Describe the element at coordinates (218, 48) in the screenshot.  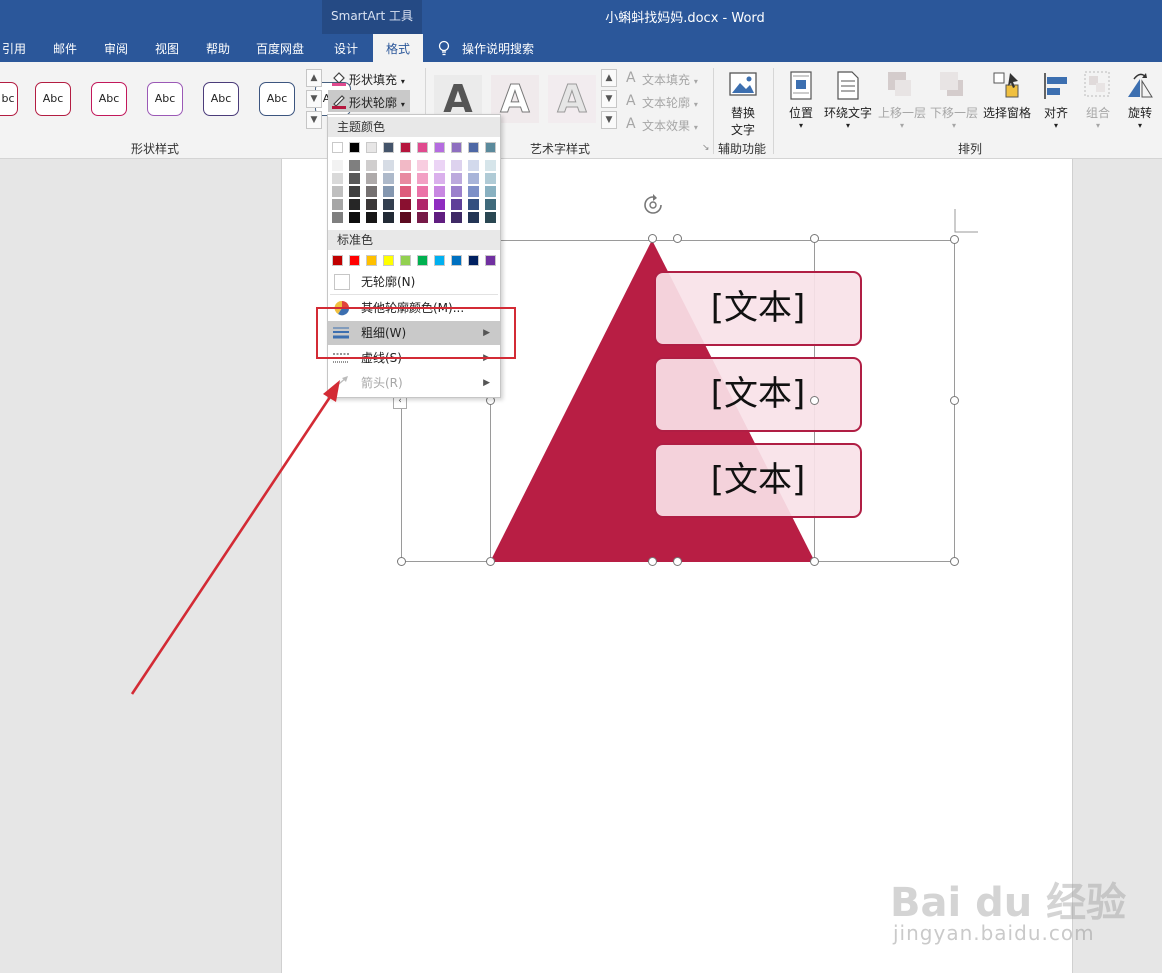
I see `tab-help: 帮助` at that location.